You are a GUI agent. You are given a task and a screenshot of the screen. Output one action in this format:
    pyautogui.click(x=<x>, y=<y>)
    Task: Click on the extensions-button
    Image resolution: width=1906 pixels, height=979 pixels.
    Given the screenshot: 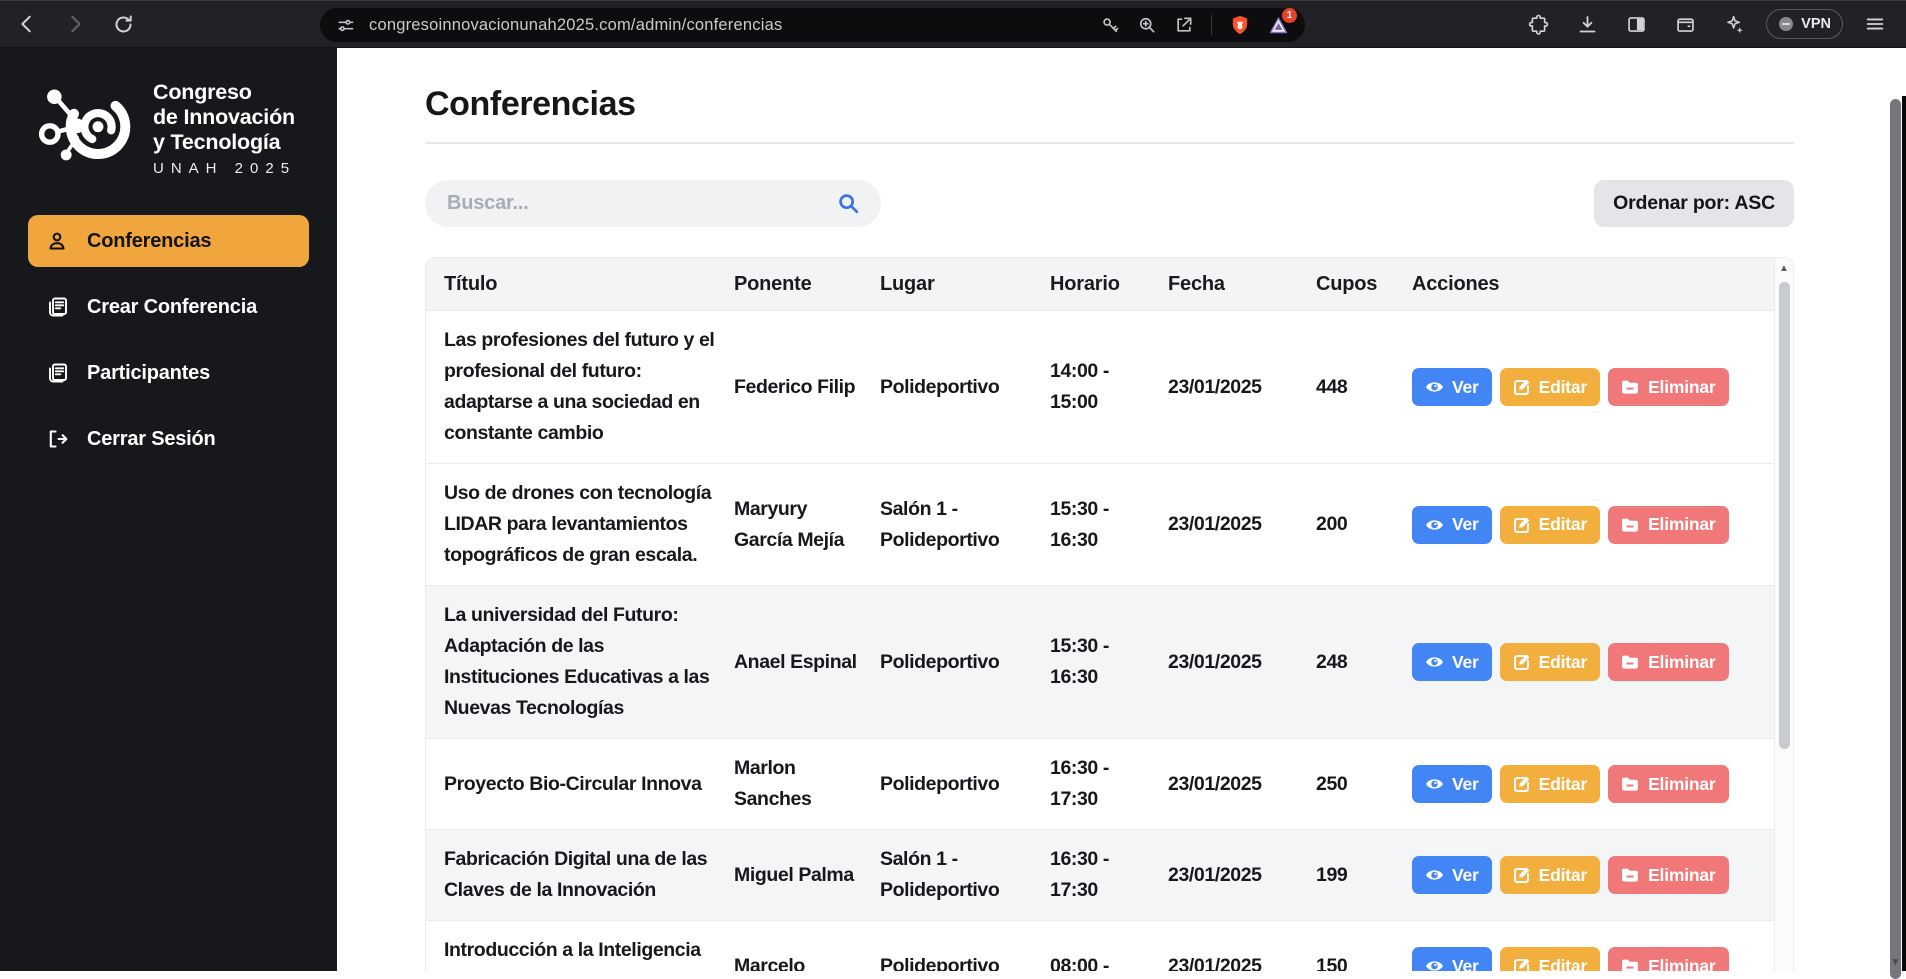 What is the action you would take?
    pyautogui.click(x=1538, y=24)
    